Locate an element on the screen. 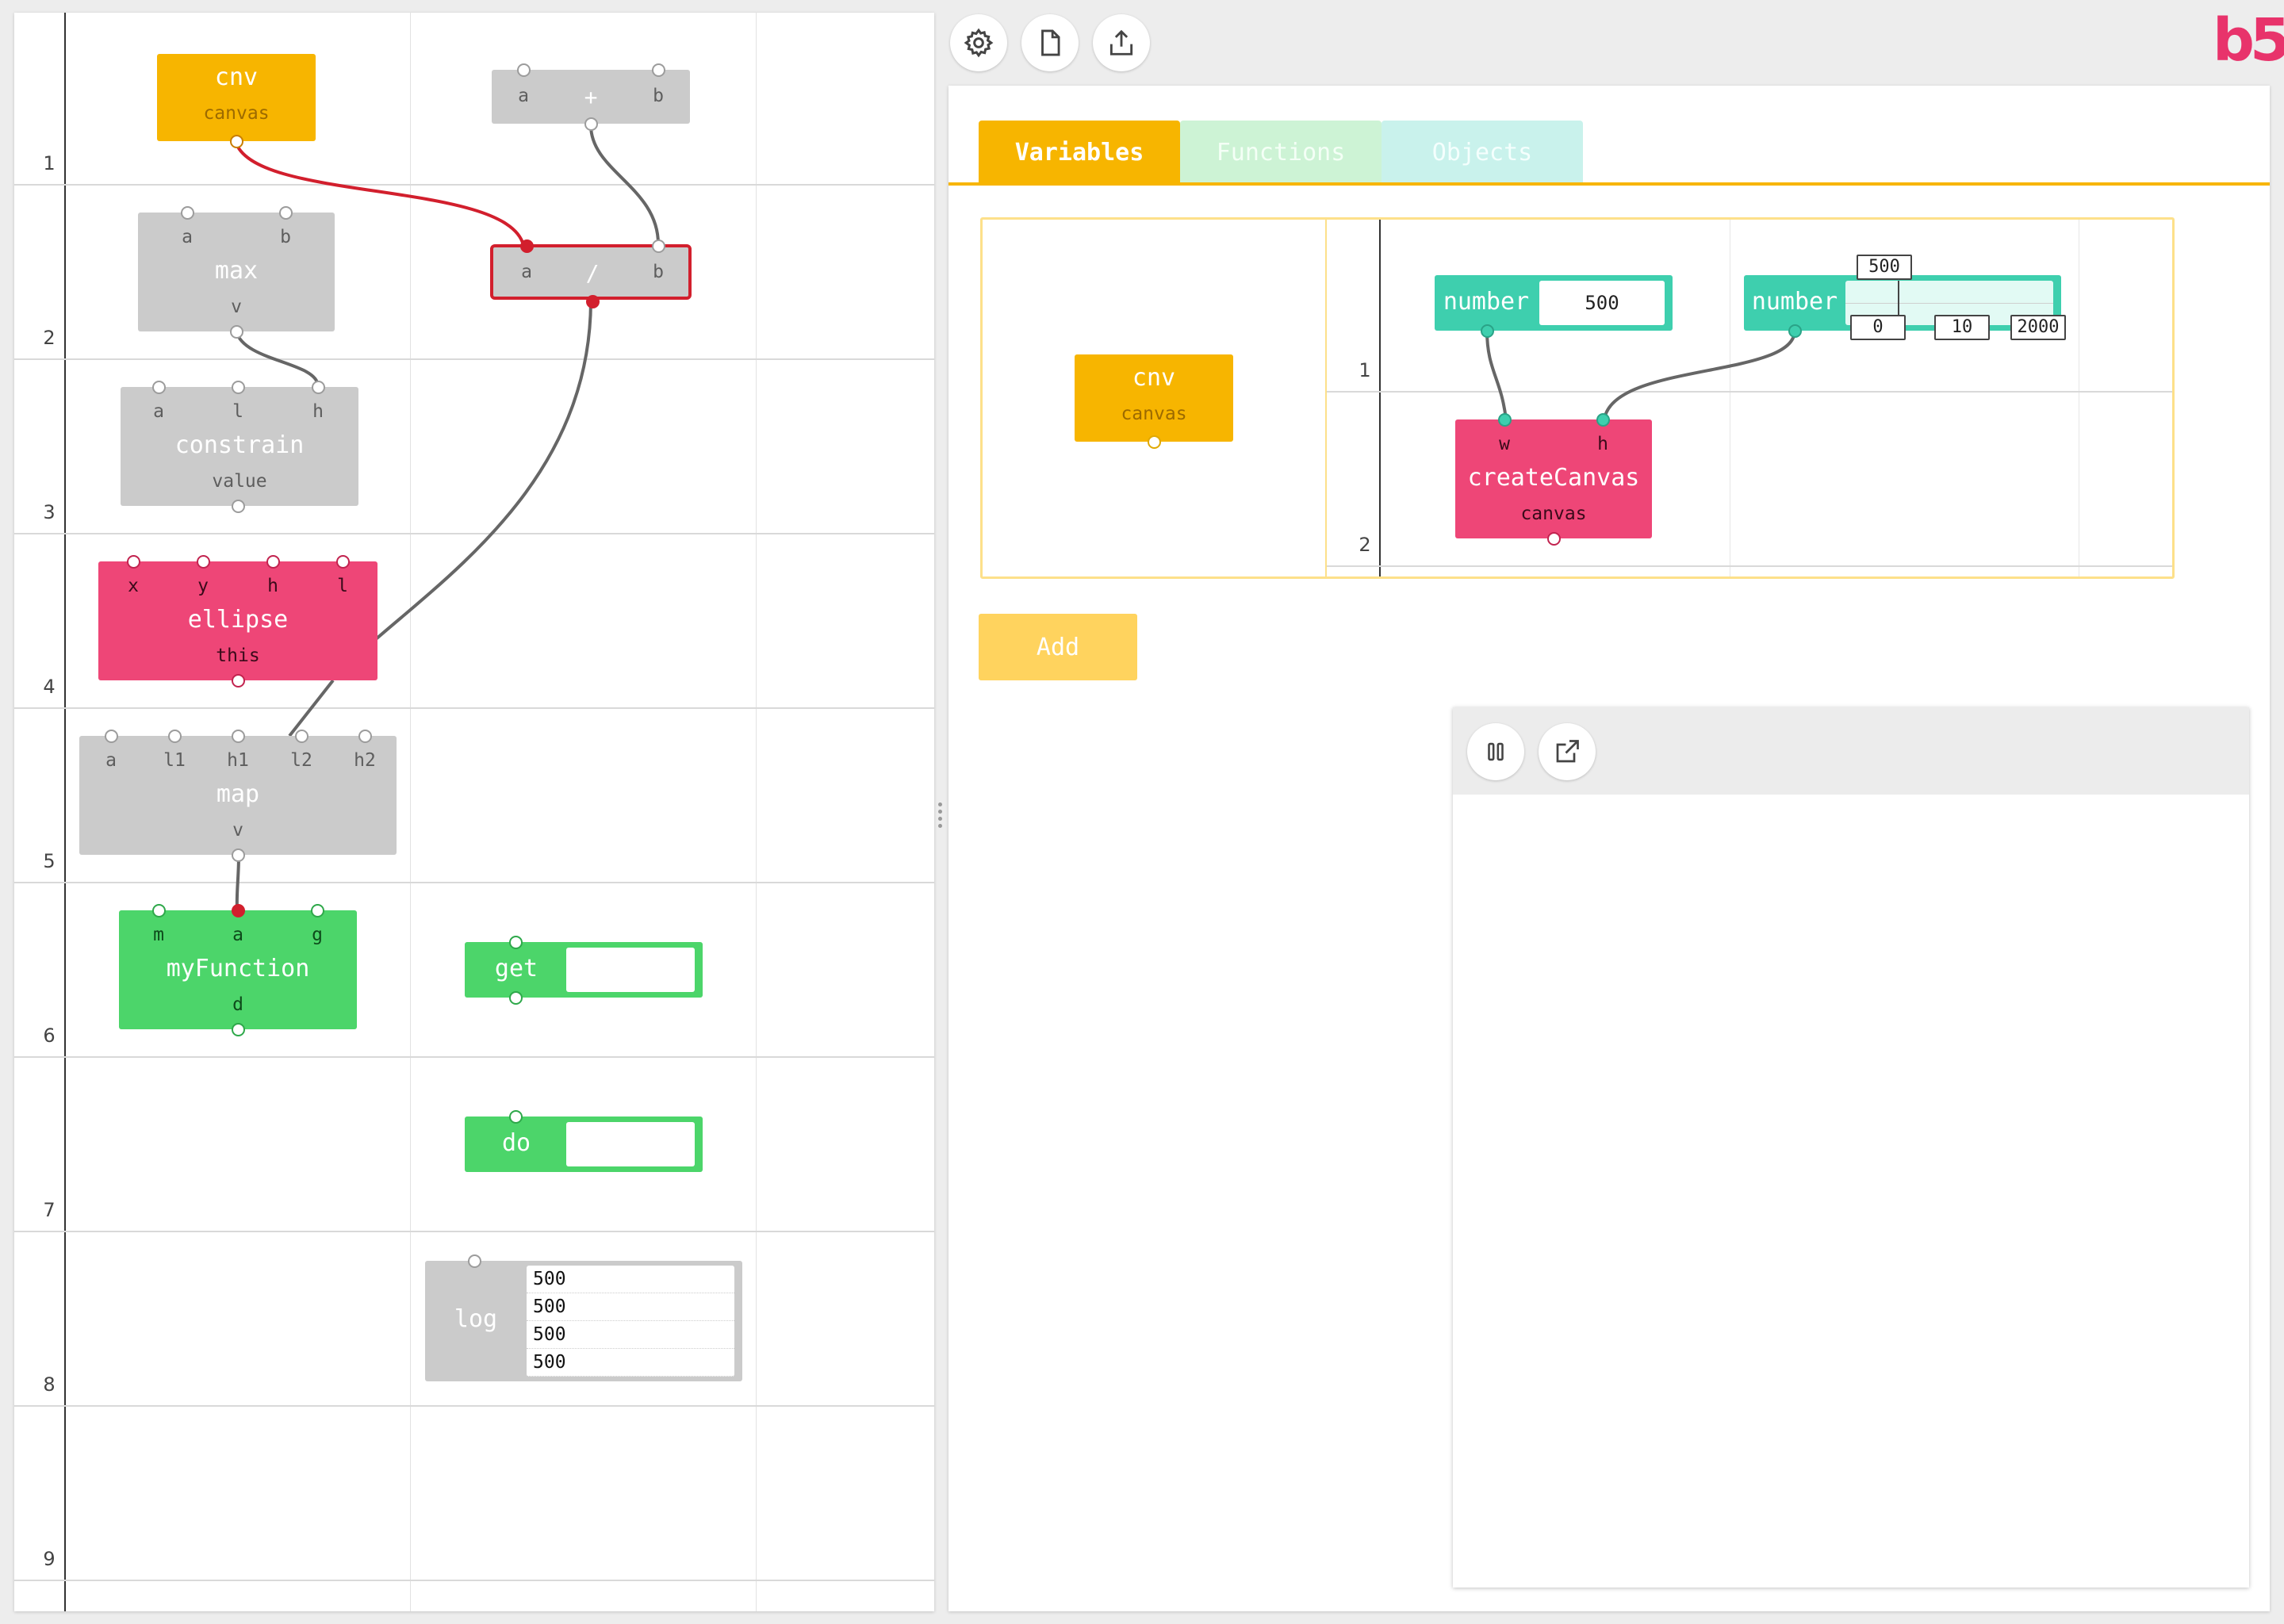 The width and height of the screenshot is (2284, 1624). map-function-block: a l1 h1 l2 h2 map v is located at coordinates (238, 796).